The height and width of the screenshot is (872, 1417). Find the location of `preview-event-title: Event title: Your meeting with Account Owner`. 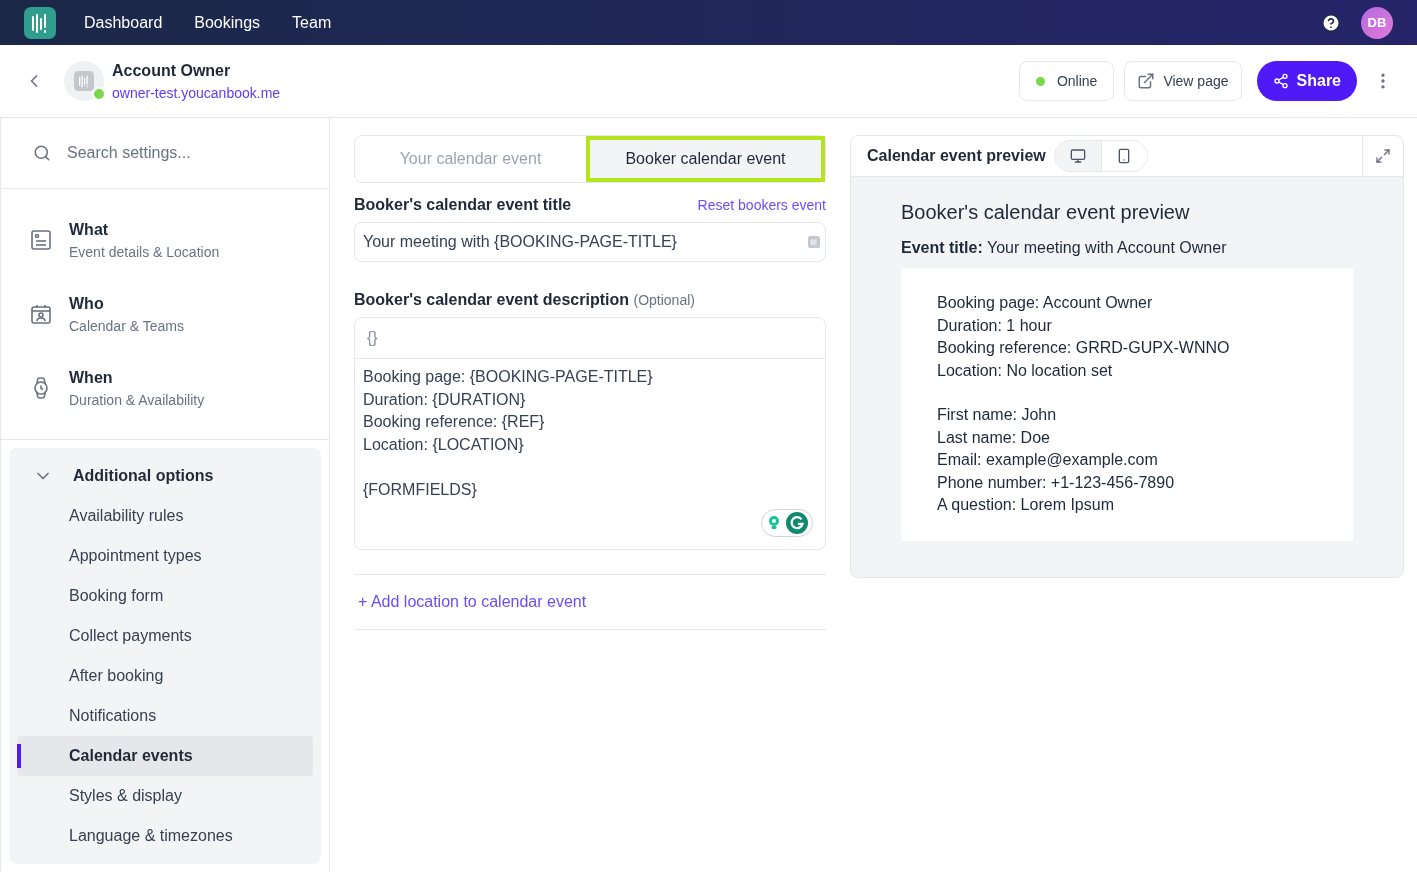

preview-event-title: Event title: Your meeting with Account Owner is located at coordinates (1064, 248).